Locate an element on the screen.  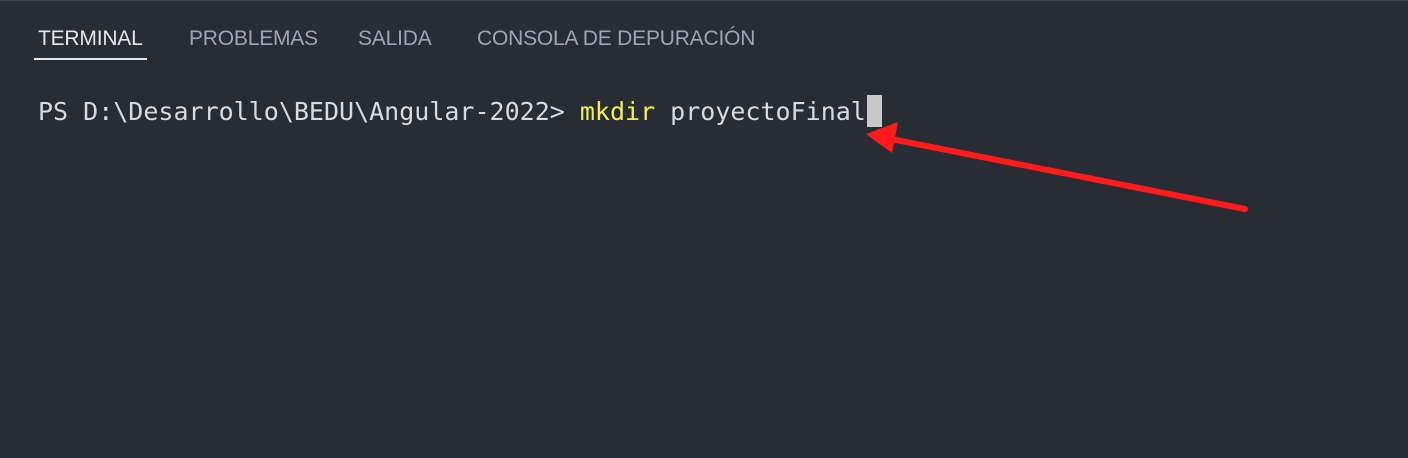
terminal-command: mkdir is located at coordinates (617, 111).